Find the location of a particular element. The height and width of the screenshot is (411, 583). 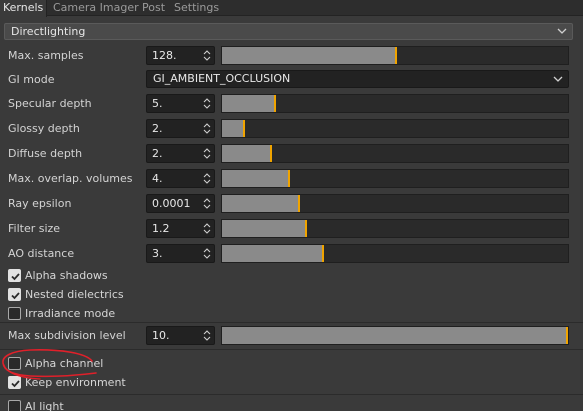

filter-size-label: Filter size is located at coordinates (34, 228).